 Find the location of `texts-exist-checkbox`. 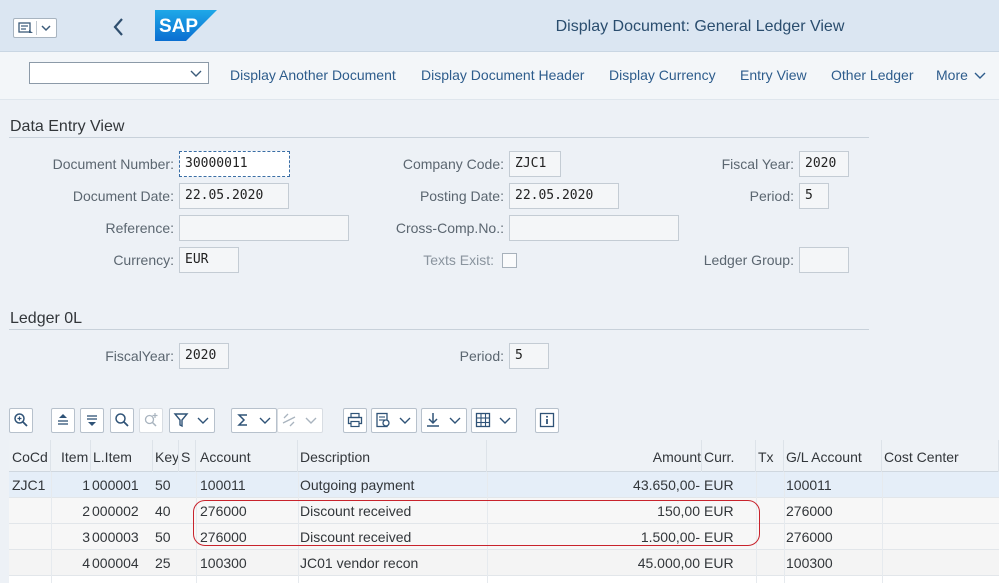

texts-exist-checkbox is located at coordinates (509, 260).